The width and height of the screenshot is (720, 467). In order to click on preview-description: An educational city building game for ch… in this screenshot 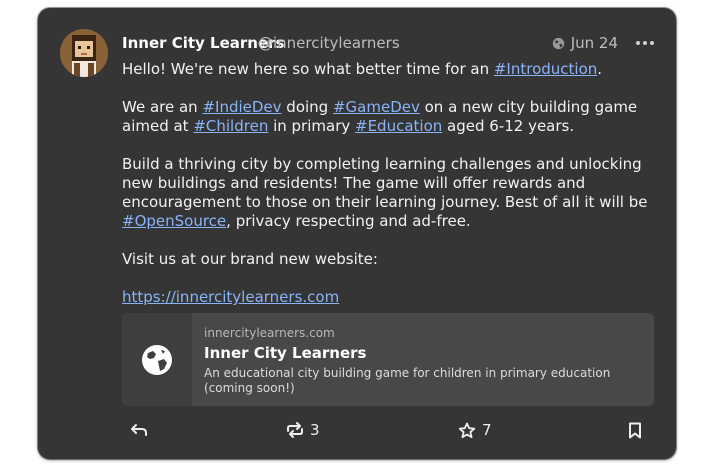, I will do `click(407, 380)`.